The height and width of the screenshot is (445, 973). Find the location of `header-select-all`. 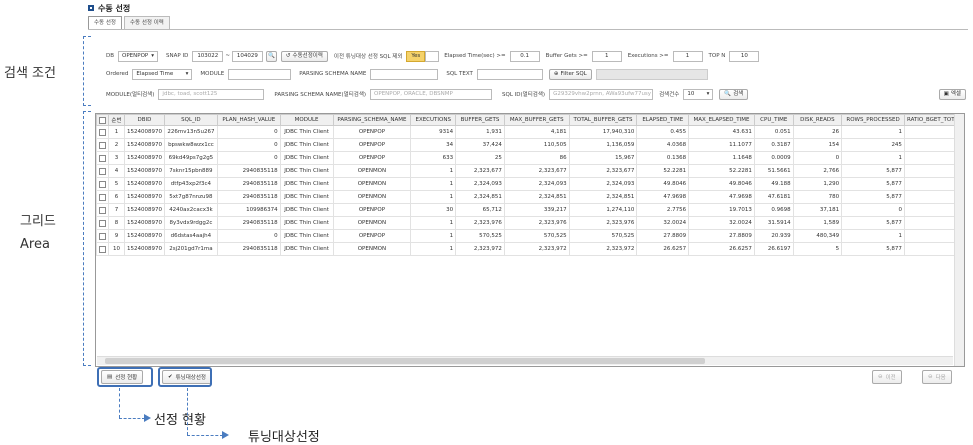

header-select-all is located at coordinates (102, 120).